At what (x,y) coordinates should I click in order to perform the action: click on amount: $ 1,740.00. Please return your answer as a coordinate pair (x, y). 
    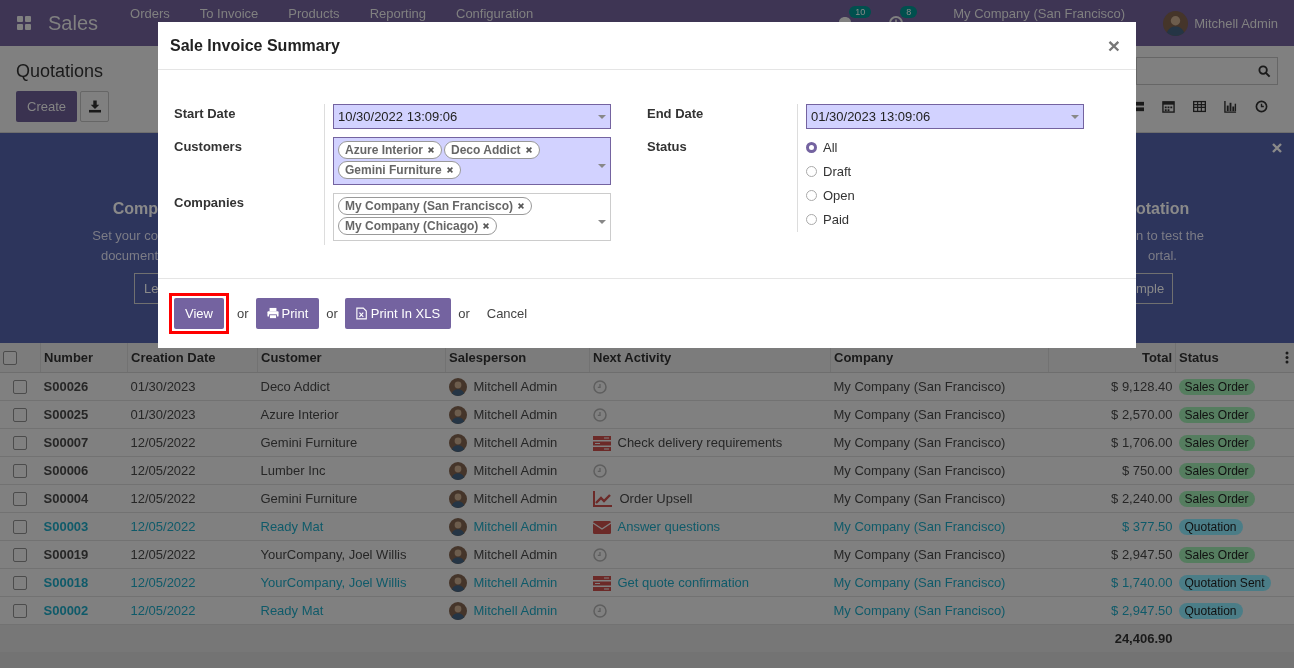
    Looking at the image, I should click on (1142, 582).